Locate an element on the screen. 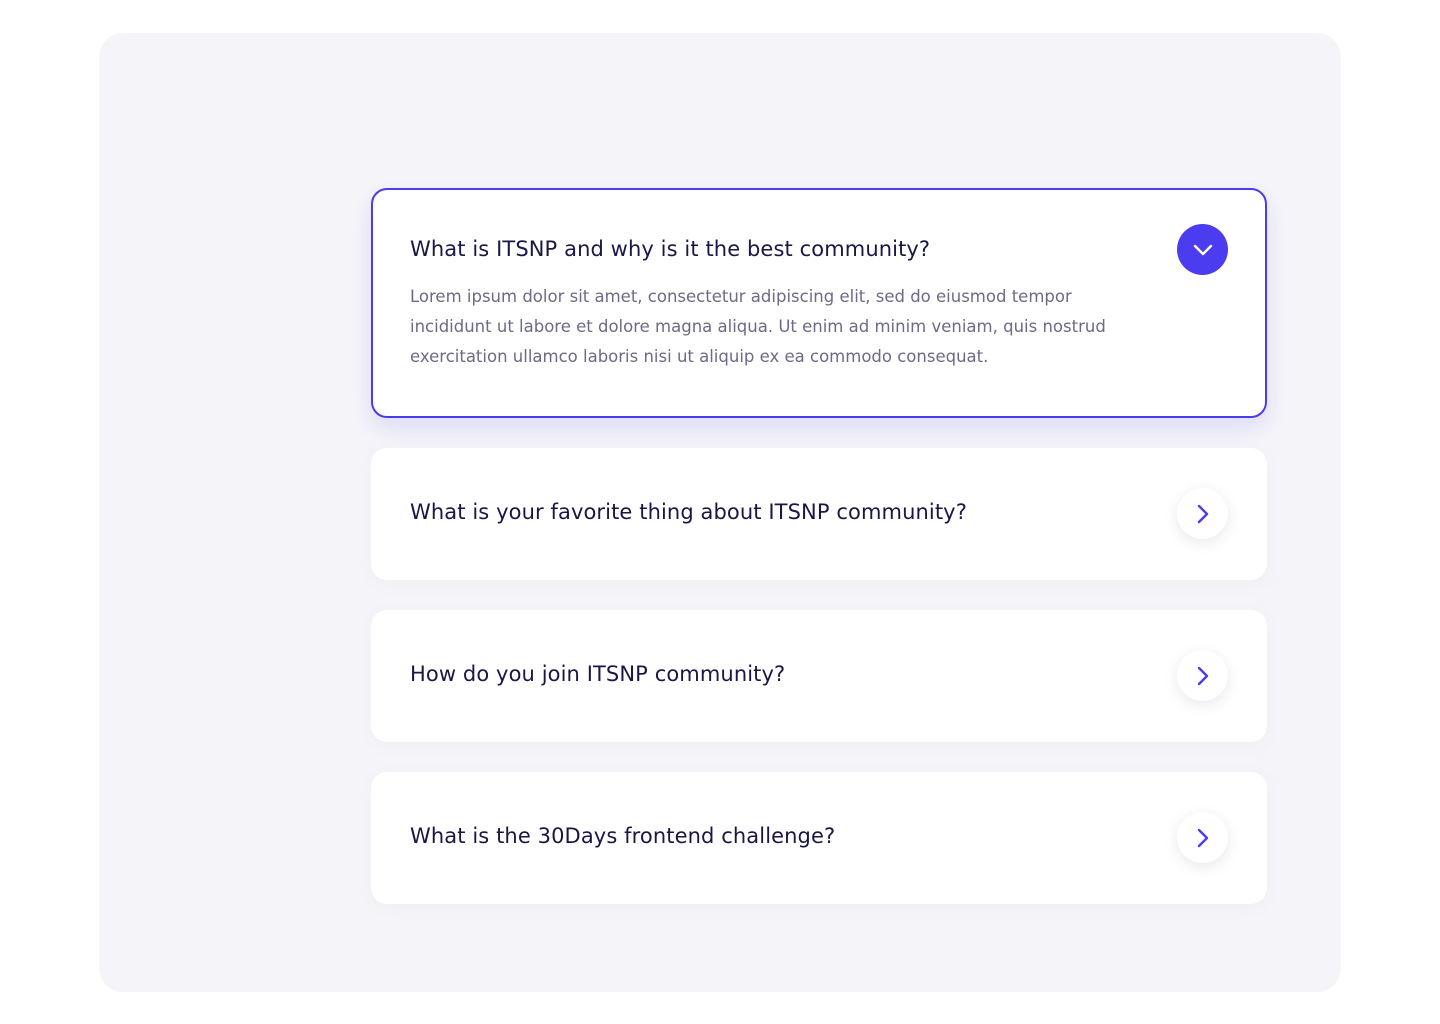 Image resolution: width=1440 pixels, height=1024 pixels. faq-item: How do you join ITSNP community? is located at coordinates (819, 676).